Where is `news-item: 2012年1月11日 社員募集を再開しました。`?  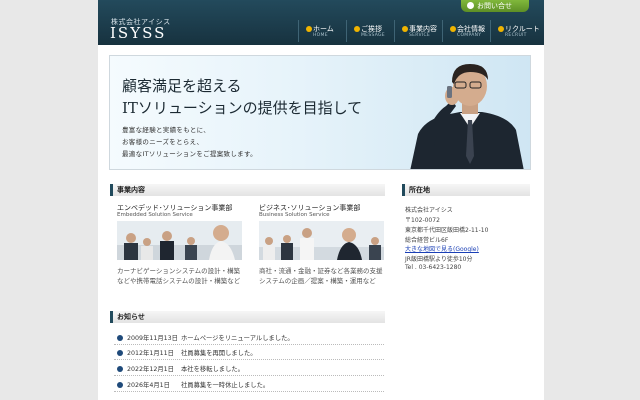 news-item: 2012年1月11日 社員募集を再開しました。 is located at coordinates (249, 353).